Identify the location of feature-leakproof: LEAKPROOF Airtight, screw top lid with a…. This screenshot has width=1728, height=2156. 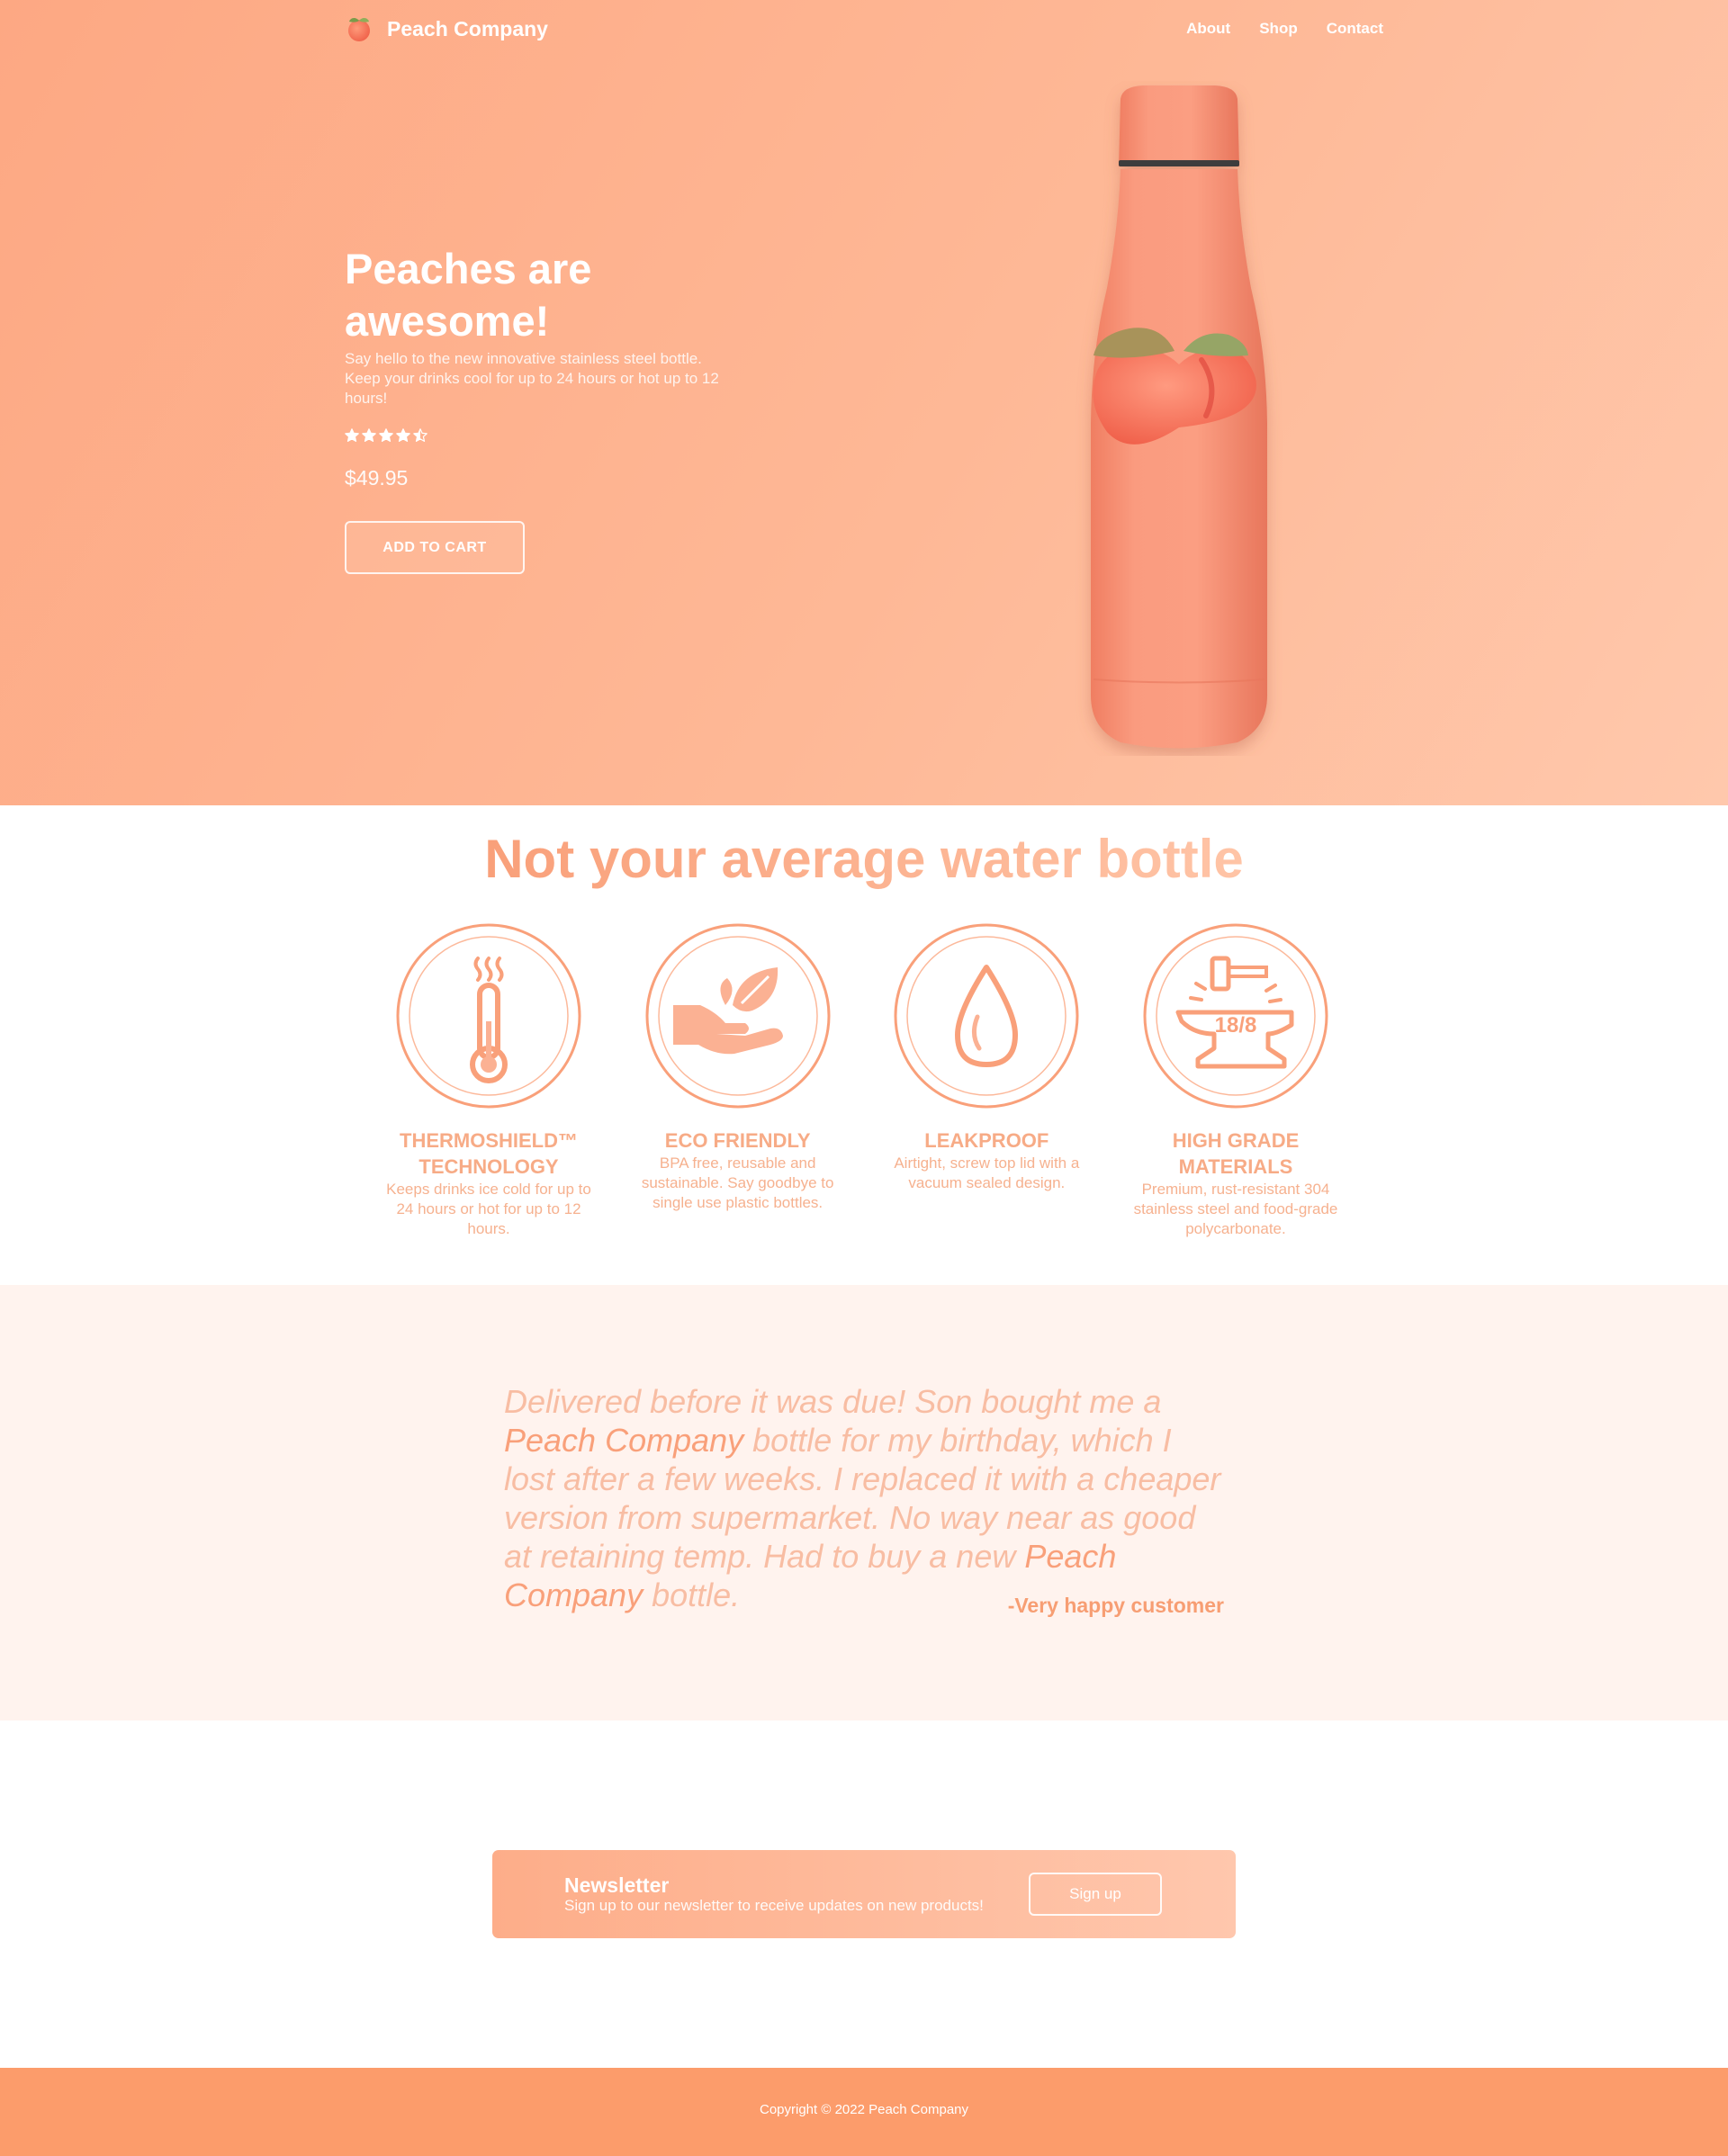
(986, 1093).